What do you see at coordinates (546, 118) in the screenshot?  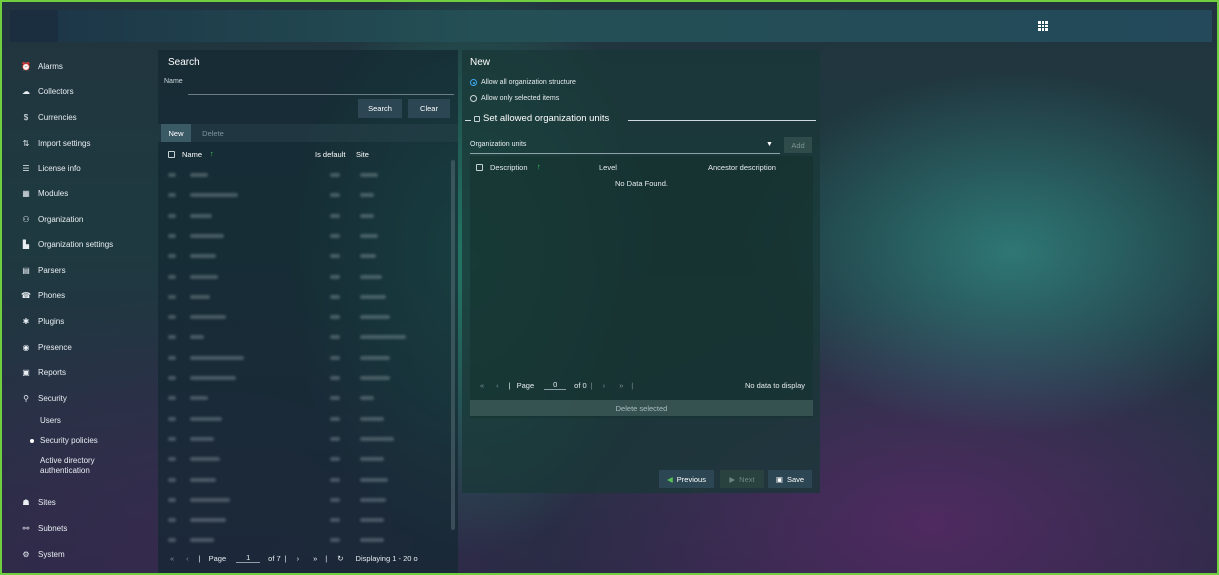 I see `set-allowed-title: Set allowed organization units` at bounding box center [546, 118].